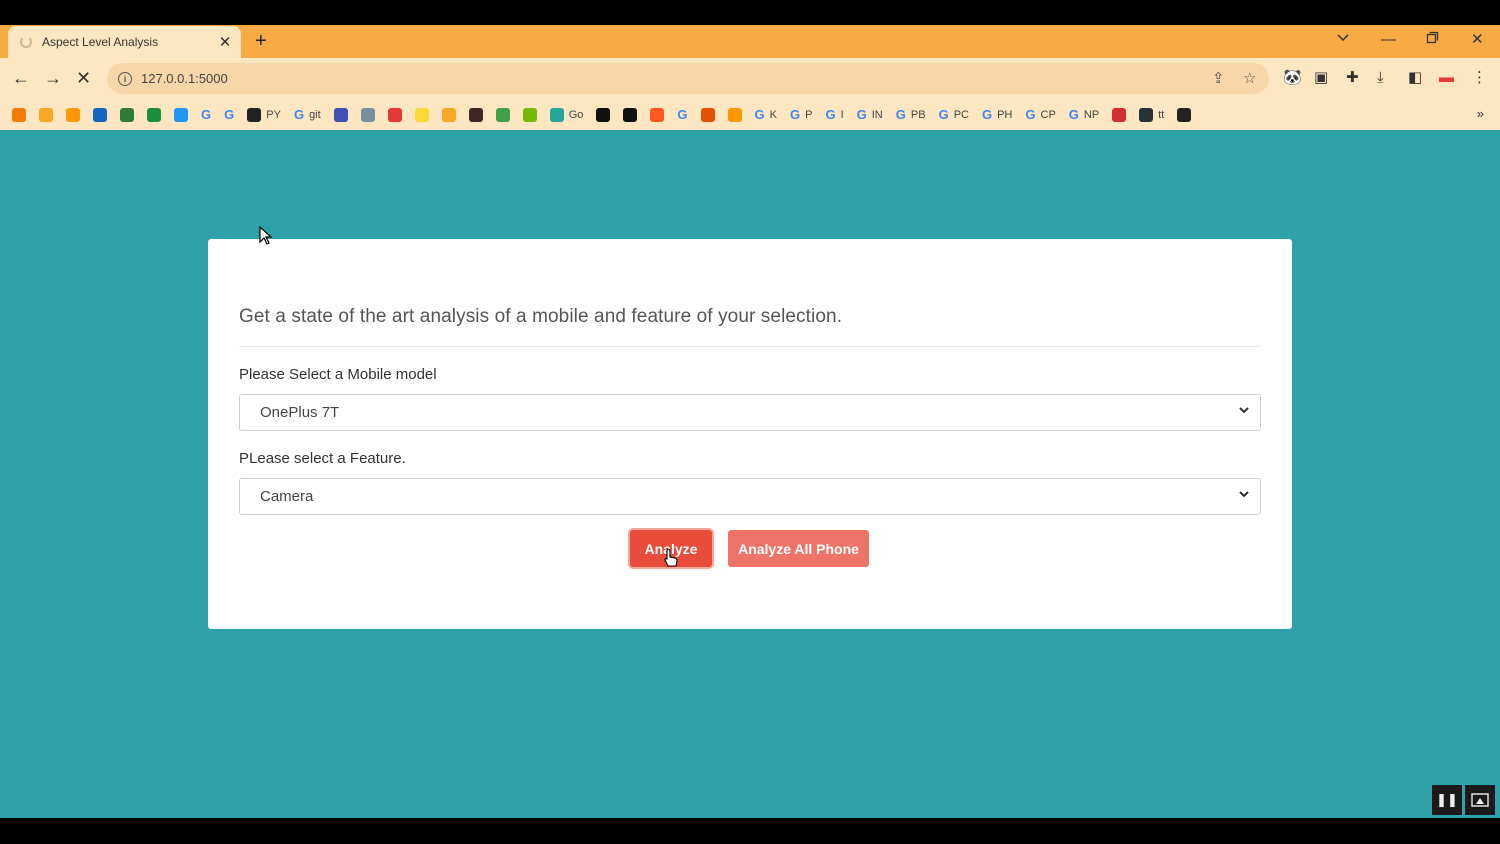 This screenshot has width=1500, height=844. What do you see at coordinates (1388, 40) in the screenshot?
I see `minimize-icon: —` at bounding box center [1388, 40].